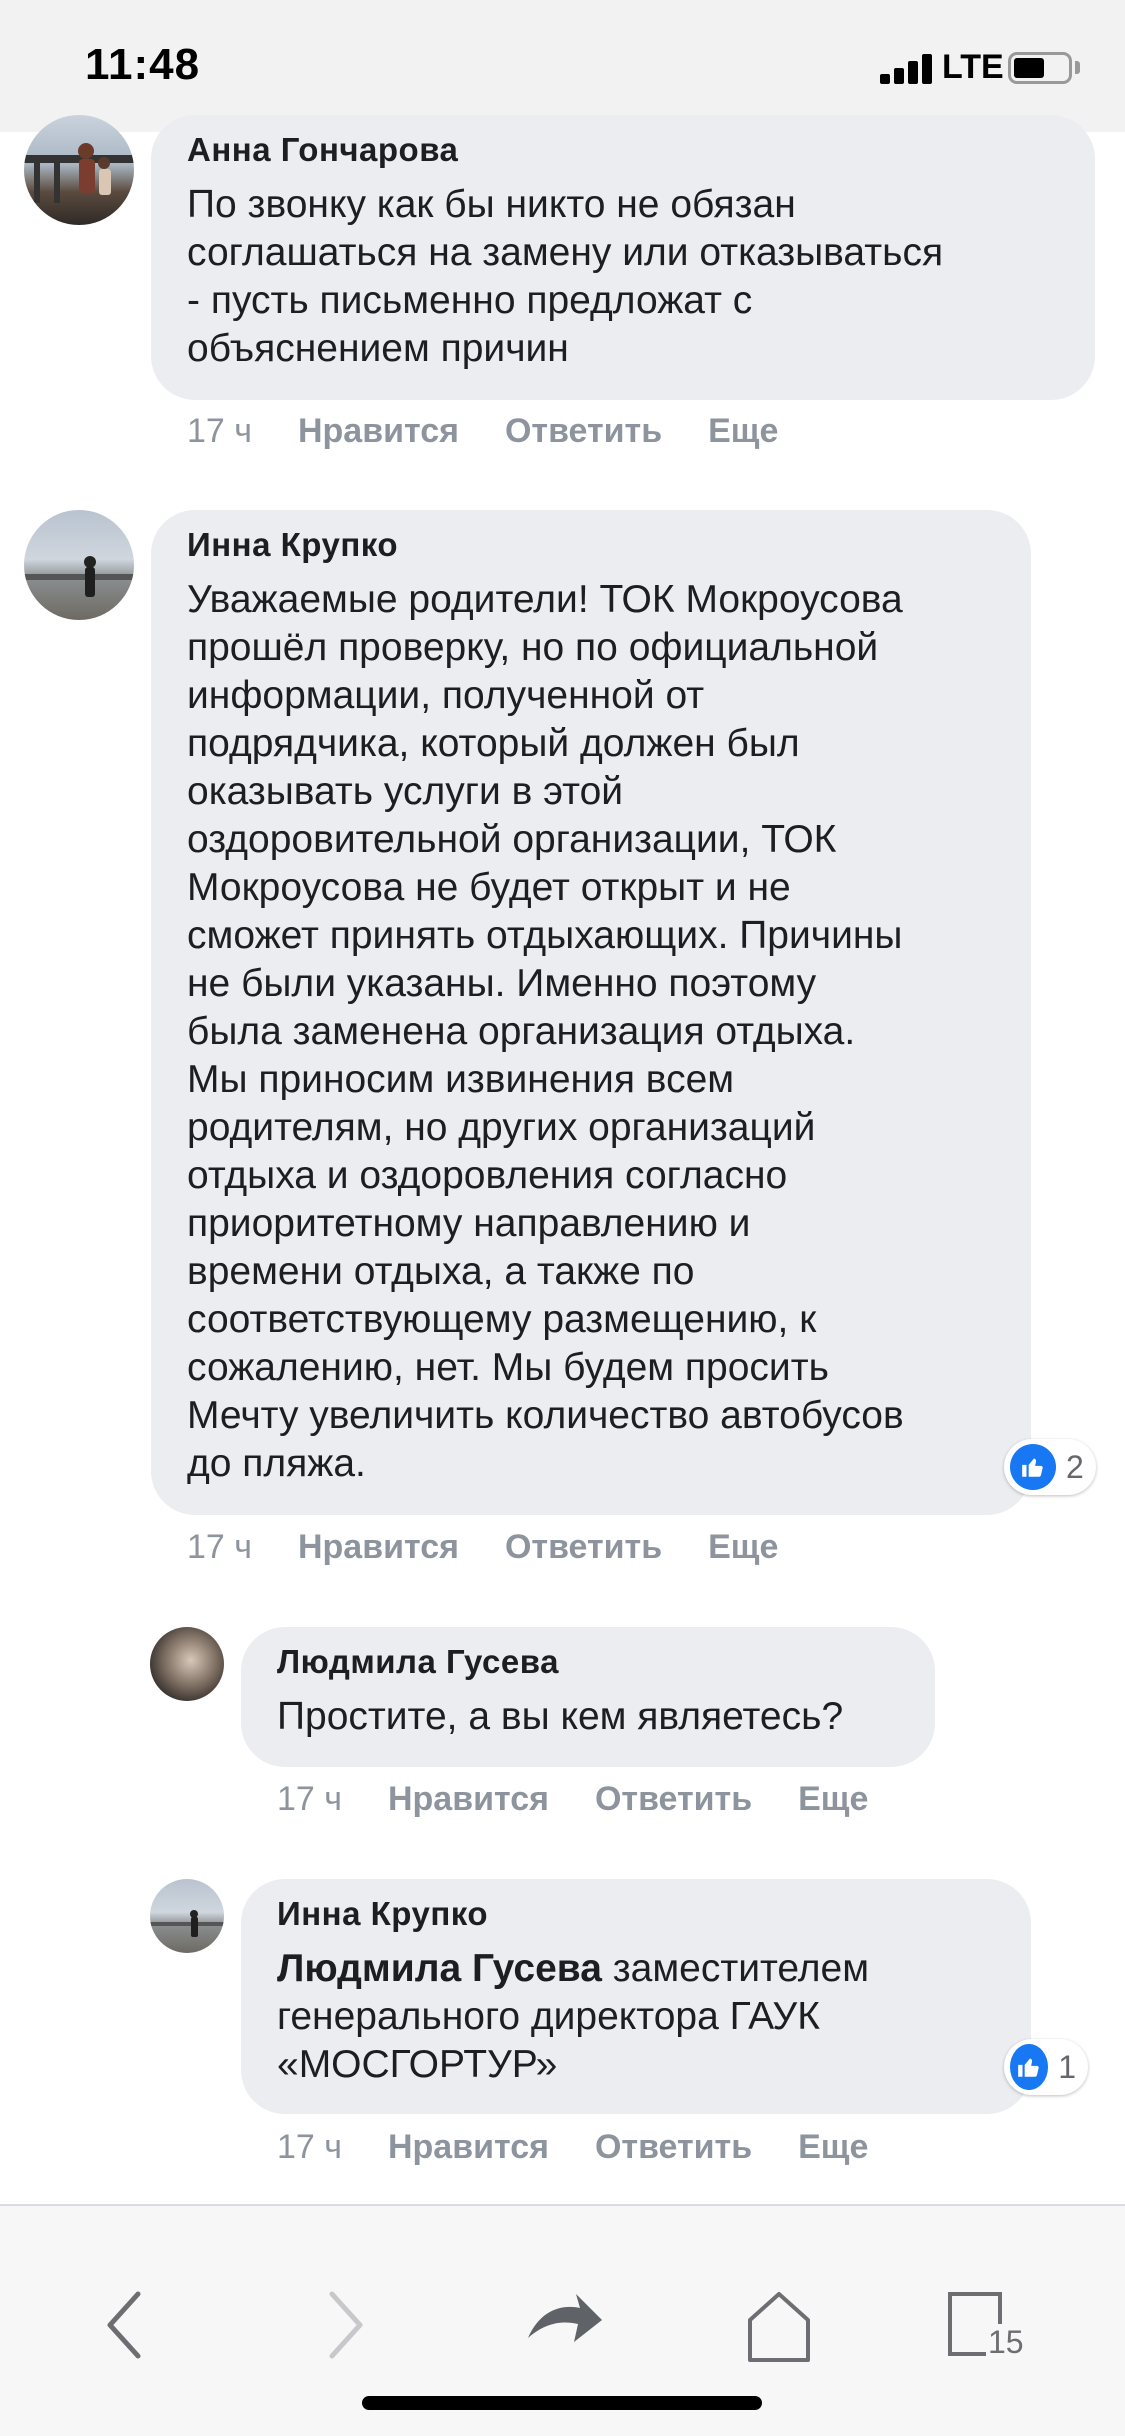 This screenshot has height=2436, width=1125. What do you see at coordinates (735, 1968) in the screenshot?
I see `comment-text-line1: заместителем` at bounding box center [735, 1968].